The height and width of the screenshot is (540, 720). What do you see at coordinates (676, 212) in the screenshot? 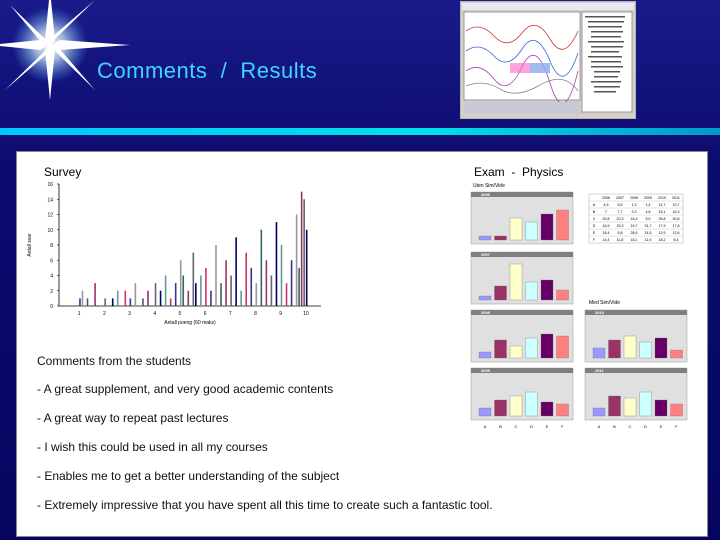
I see `table-cell: 16,3` at bounding box center [676, 212].